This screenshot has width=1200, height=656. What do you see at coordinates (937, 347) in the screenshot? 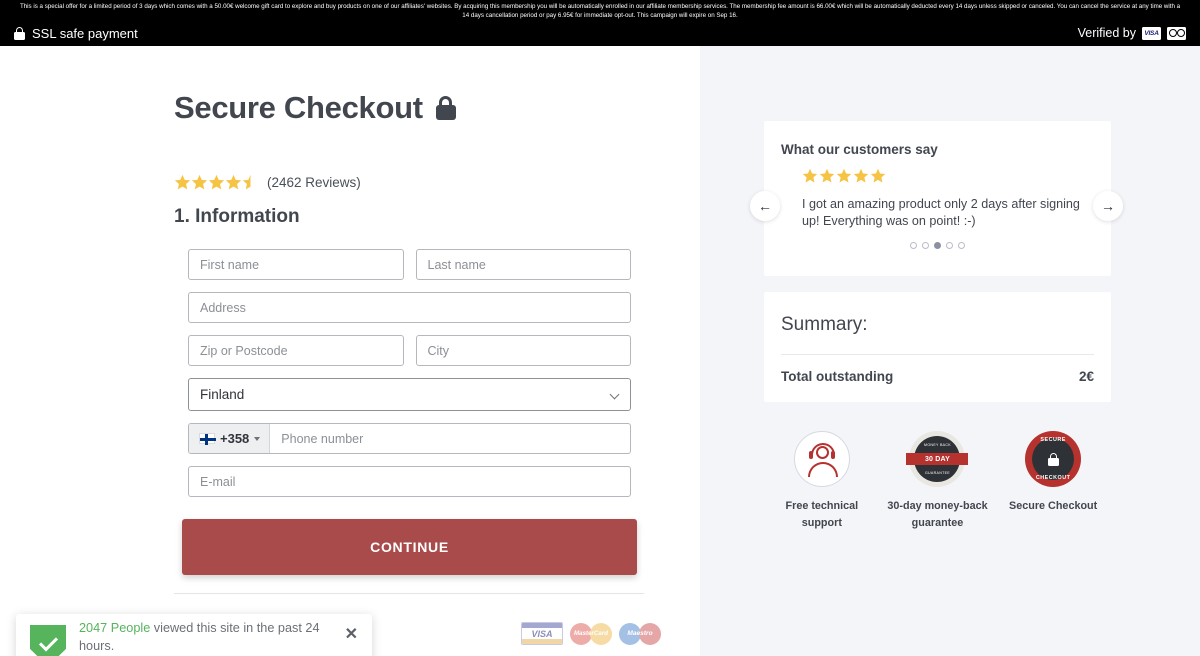
I see `summary-card: Summary: Total outstanding 2€` at bounding box center [937, 347].